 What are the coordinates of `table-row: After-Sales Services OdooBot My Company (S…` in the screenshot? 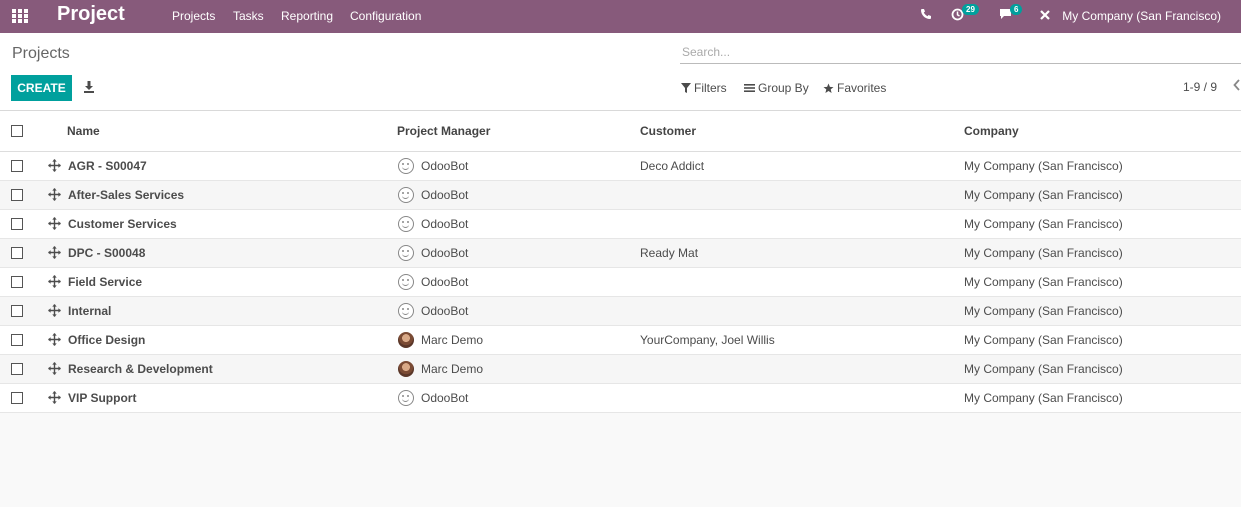 It's located at (620, 195).